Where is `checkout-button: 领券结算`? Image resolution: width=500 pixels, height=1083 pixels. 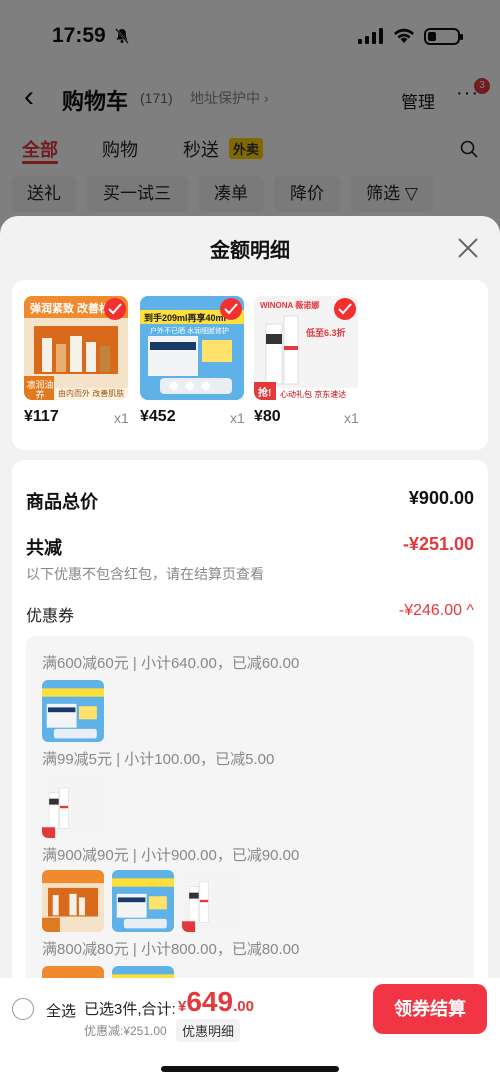
checkout-button: 领券结算 is located at coordinates (430, 1009).